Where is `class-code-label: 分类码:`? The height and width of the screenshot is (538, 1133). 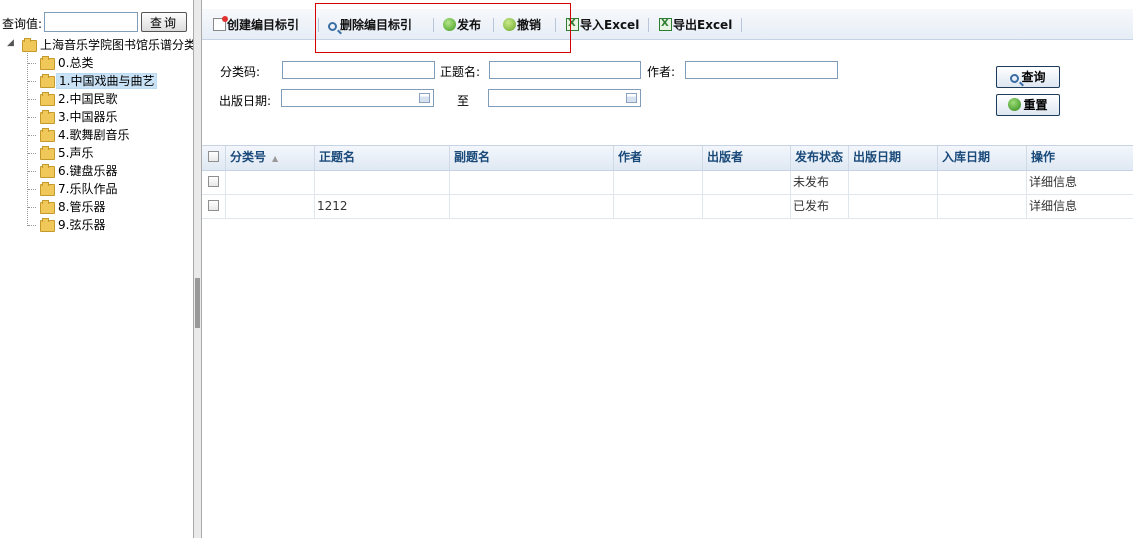 class-code-label: 分类码: is located at coordinates (240, 72).